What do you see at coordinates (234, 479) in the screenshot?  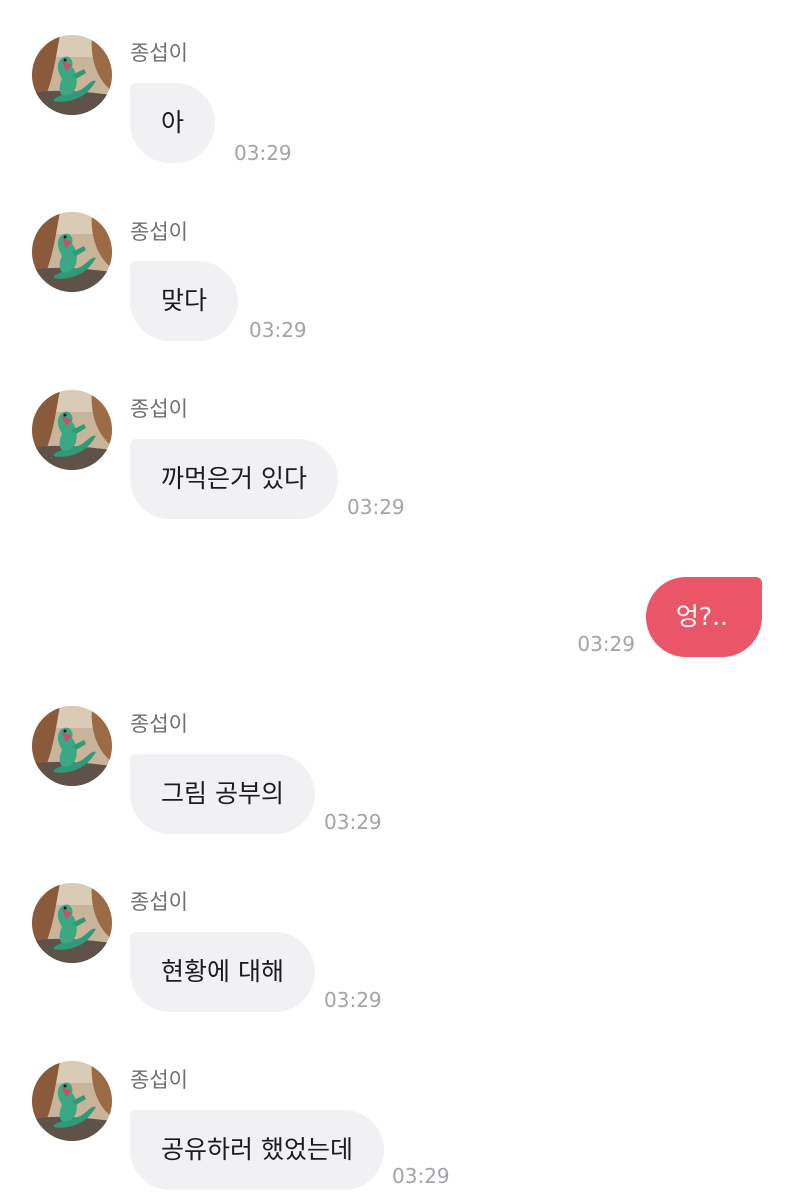 I see `message-bubble: 까먹은거 있다` at bounding box center [234, 479].